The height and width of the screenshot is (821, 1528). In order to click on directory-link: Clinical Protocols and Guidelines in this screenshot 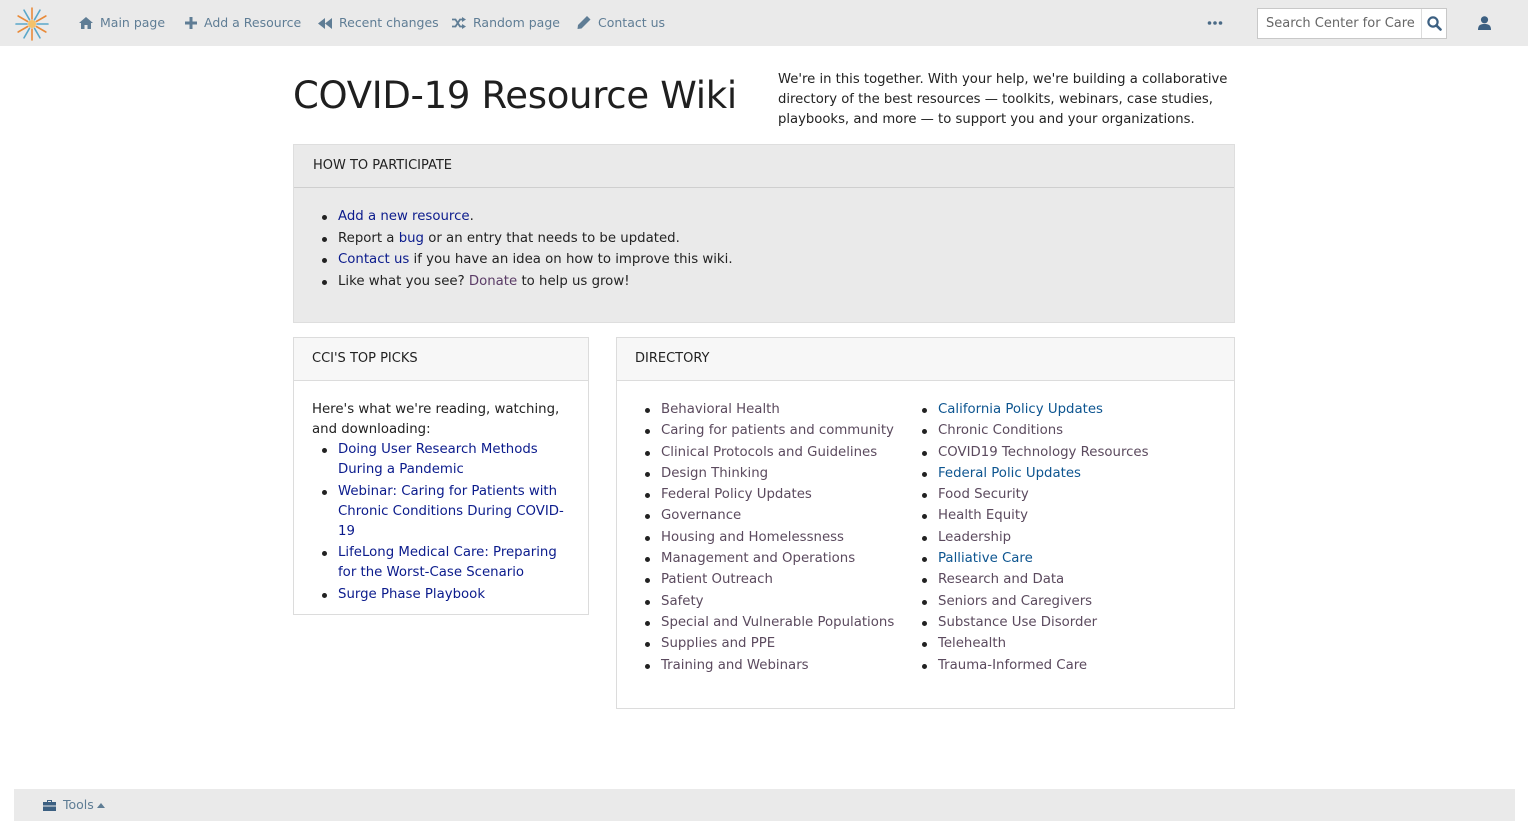, I will do `click(769, 452)`.